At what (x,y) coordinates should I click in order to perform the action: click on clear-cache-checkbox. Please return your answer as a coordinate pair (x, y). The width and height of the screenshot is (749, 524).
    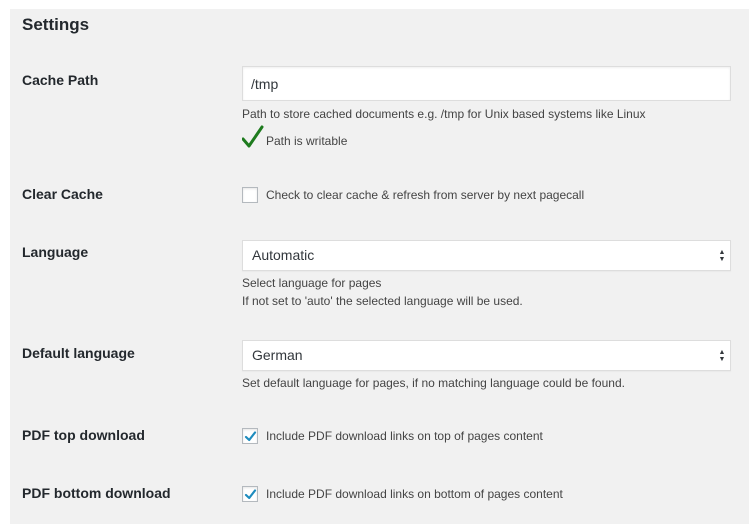
    Looking at the image, I should click on (250, 195).